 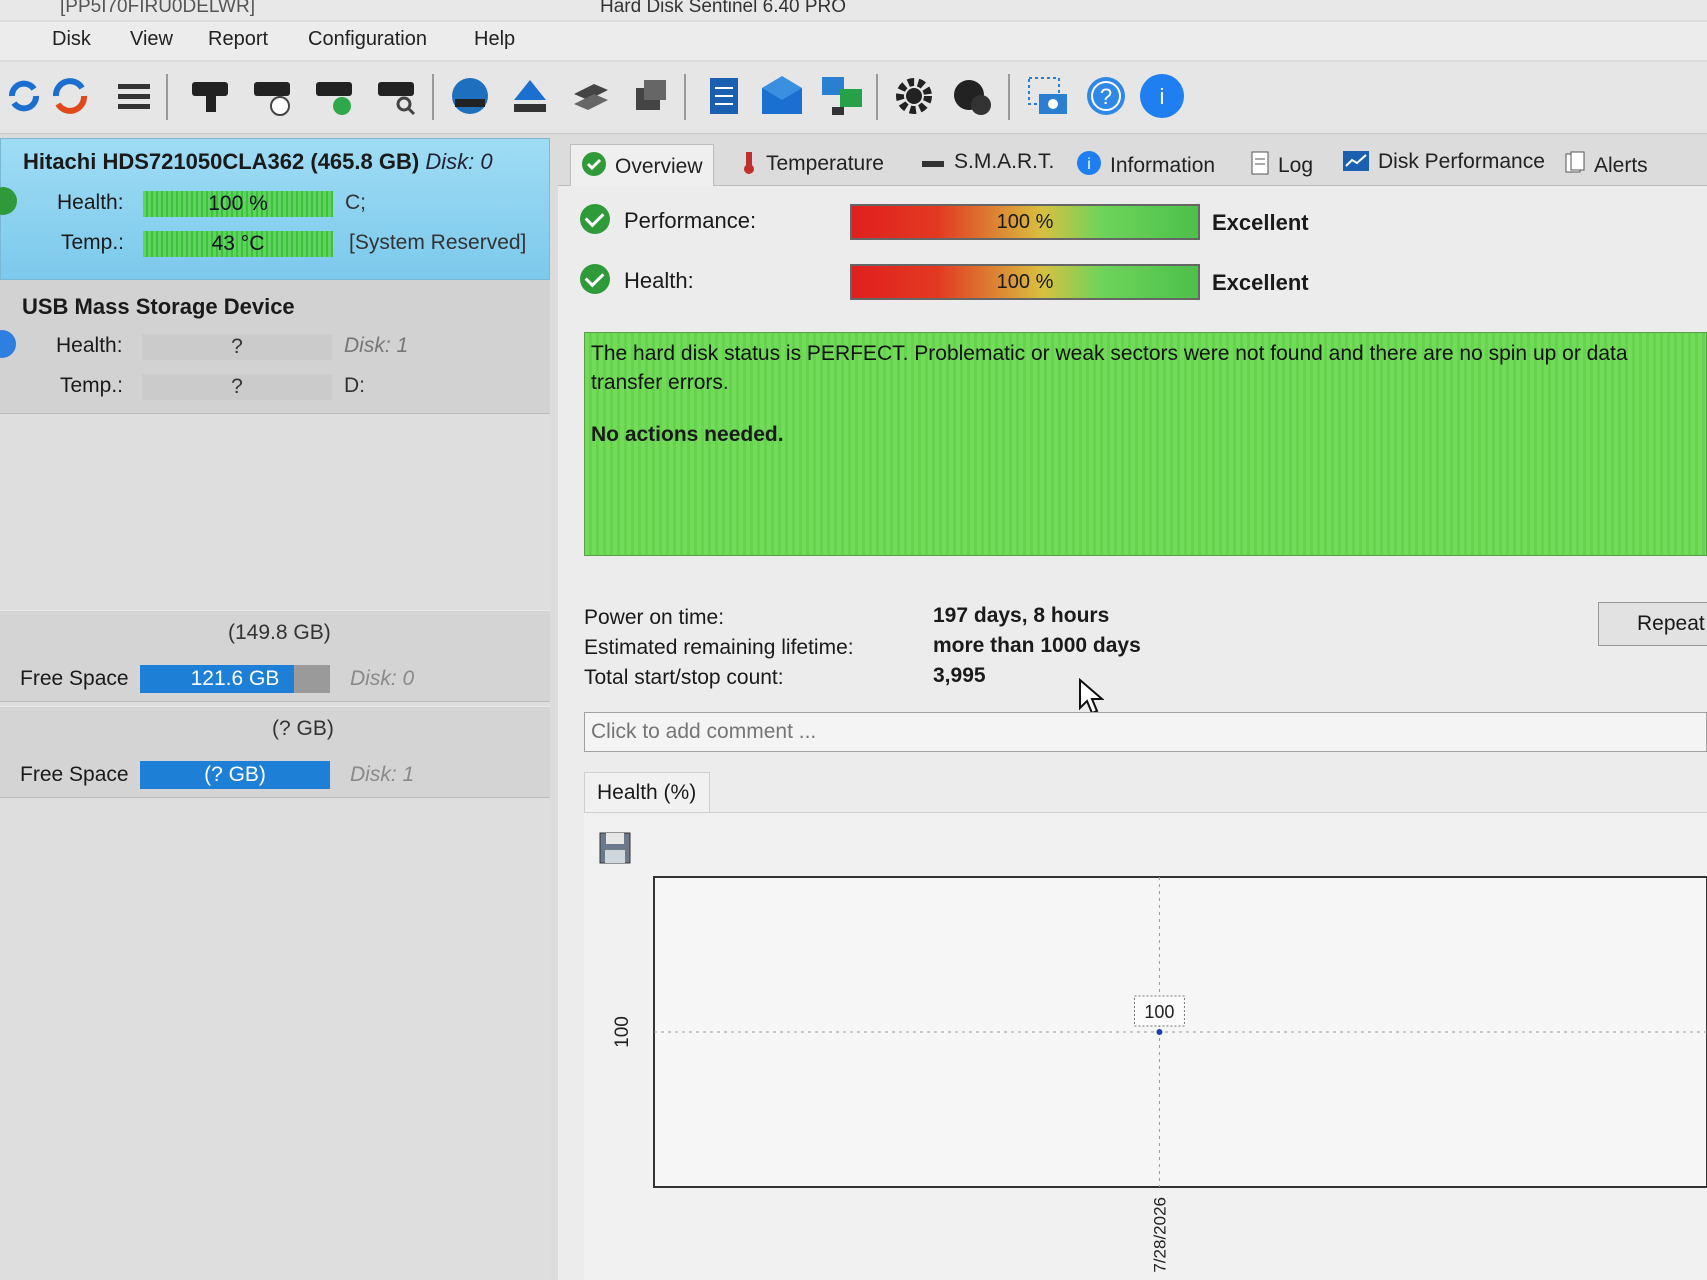 I want to click on health-ok-icon, so click(x=595, y=279).